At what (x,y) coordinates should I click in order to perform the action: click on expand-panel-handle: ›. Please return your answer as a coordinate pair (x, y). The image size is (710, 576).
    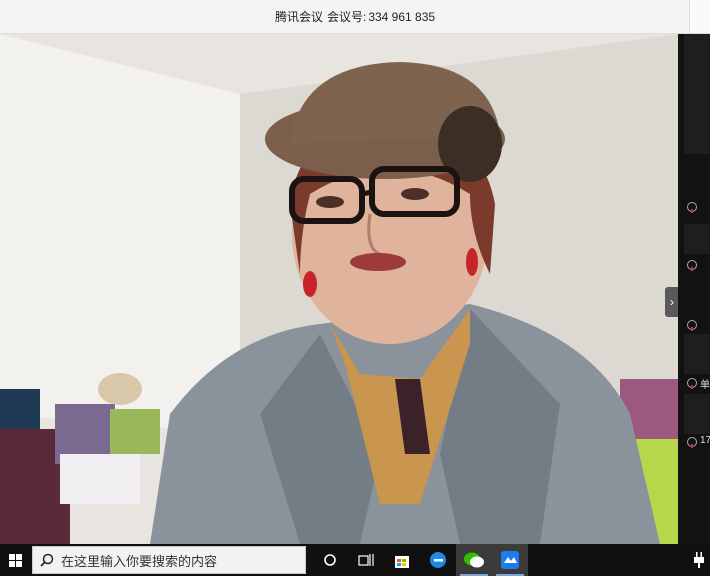
    Looking at the image, I should click on (672, 302).